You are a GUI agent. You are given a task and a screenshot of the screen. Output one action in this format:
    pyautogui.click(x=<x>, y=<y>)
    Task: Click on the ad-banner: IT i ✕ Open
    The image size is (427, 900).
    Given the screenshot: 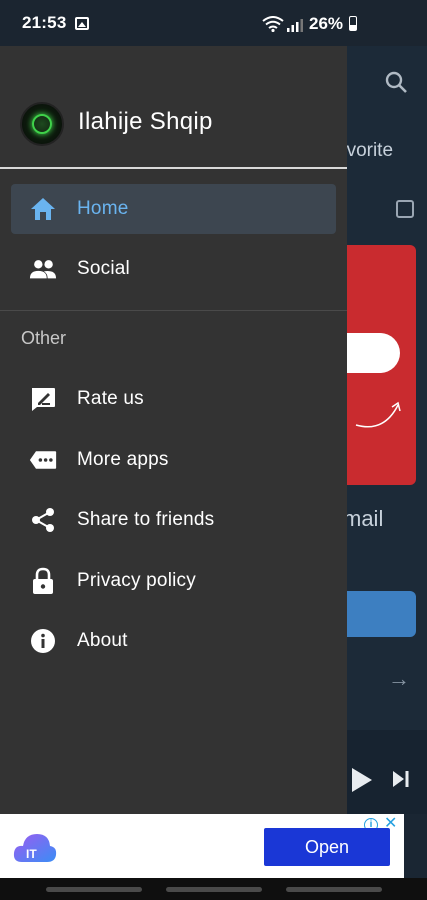 What is the action you would take?
    pyautogui.click(x=202, y=846)
    